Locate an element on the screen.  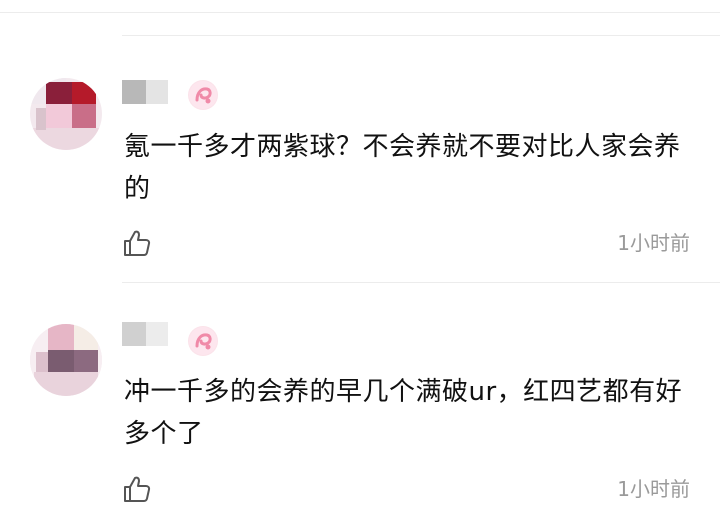
comment-text: 氪一千多才两紫球？不会养就不要对比人家会养的 is located at coordinates (402, 168).